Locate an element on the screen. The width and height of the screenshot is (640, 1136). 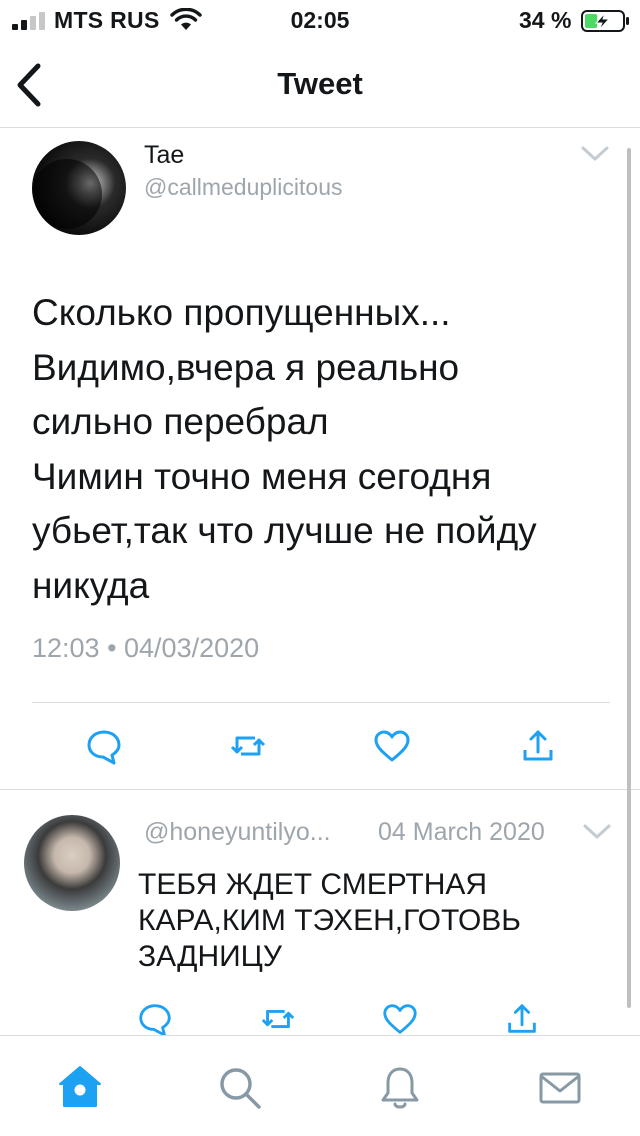
messages-icon is located at coordinates (560, 1088).